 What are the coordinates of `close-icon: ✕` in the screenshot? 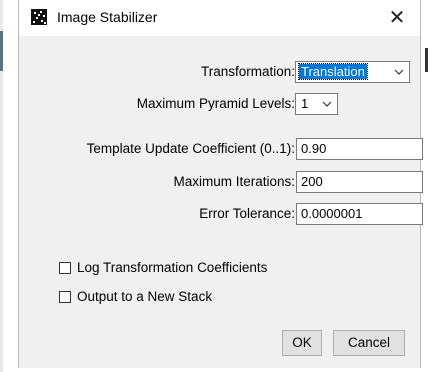 It's located at (397, 18).